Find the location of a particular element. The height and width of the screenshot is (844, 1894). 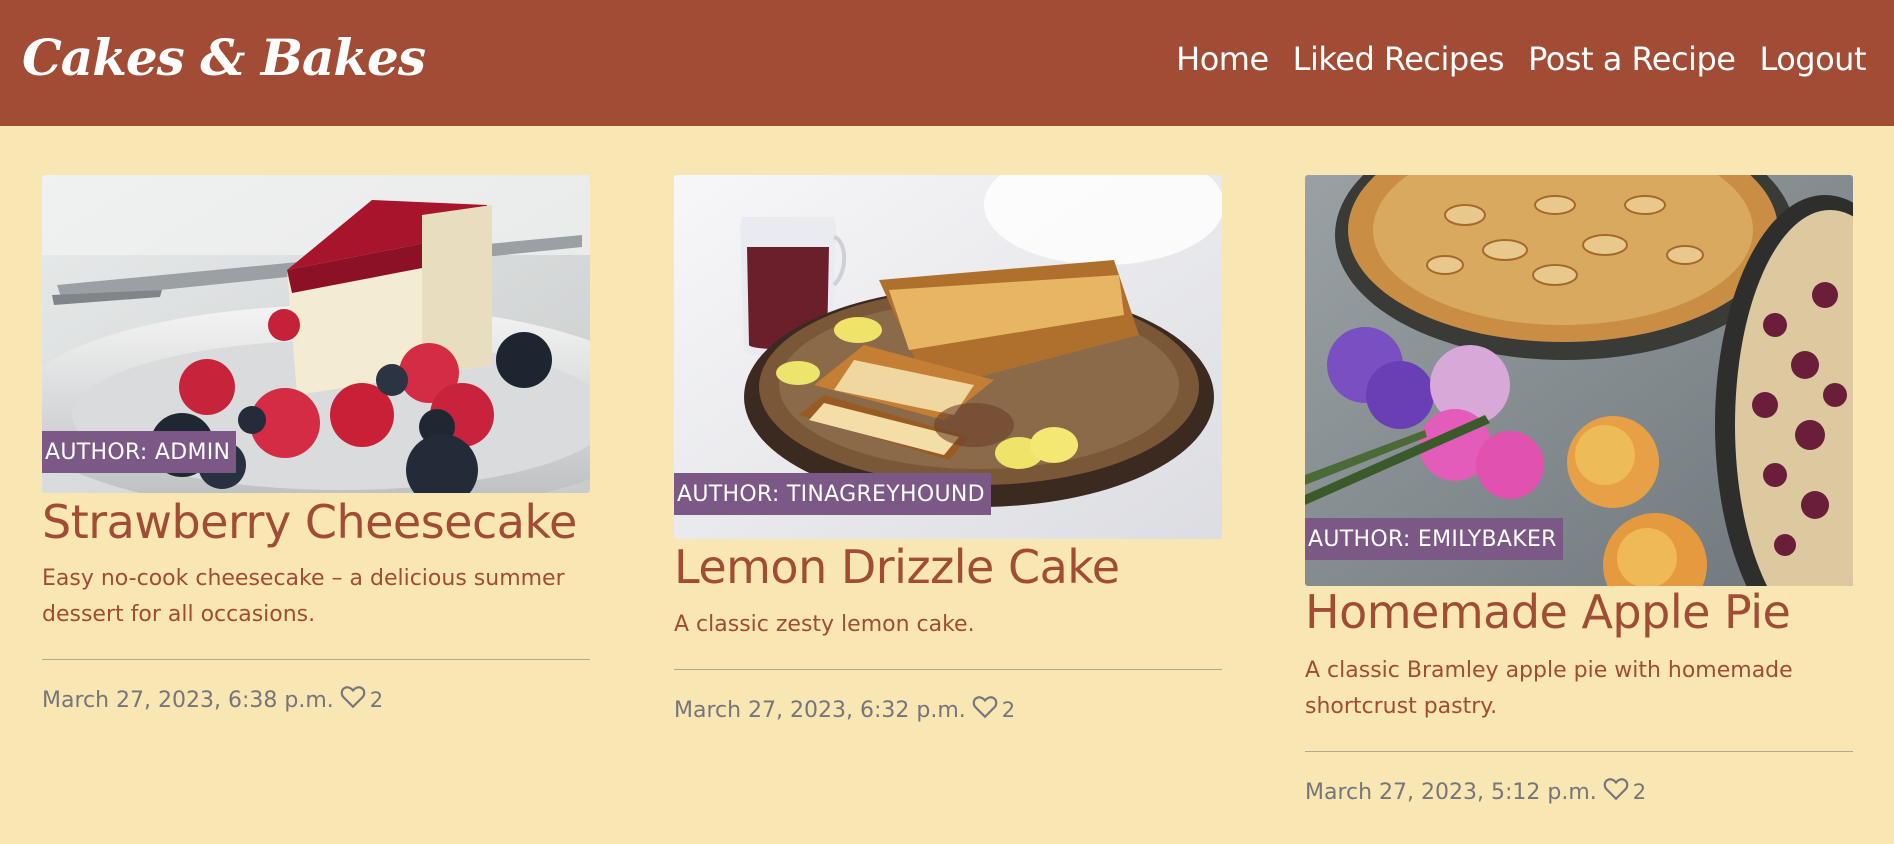

recipe-date: March 27, 2023, 6:32 p.m. is located at coordinates (820, 710).